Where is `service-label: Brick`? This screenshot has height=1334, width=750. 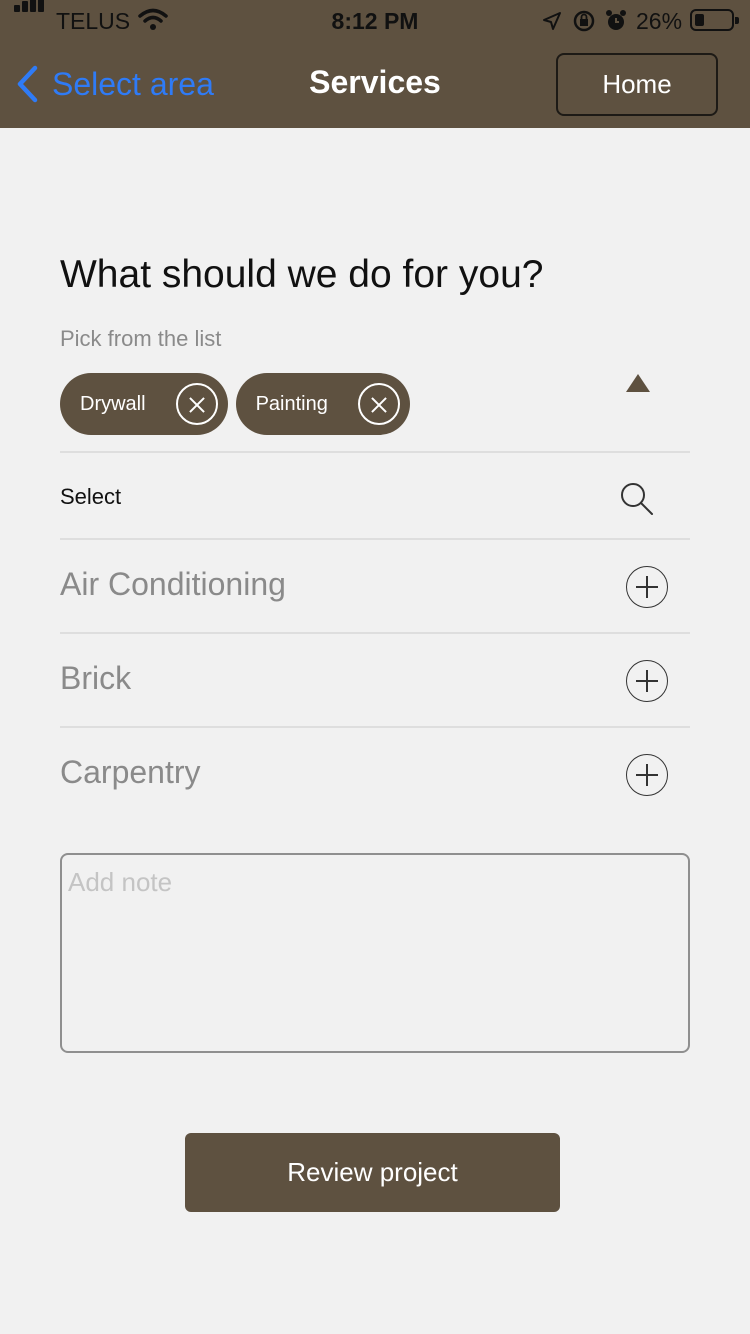
service-label: Brick is located at coordinates (96, 678).